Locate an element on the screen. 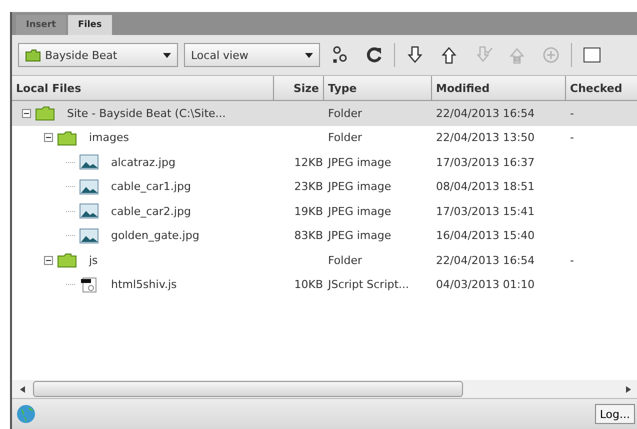  view-dropdown: Local view is located at coordinates (252, 55).